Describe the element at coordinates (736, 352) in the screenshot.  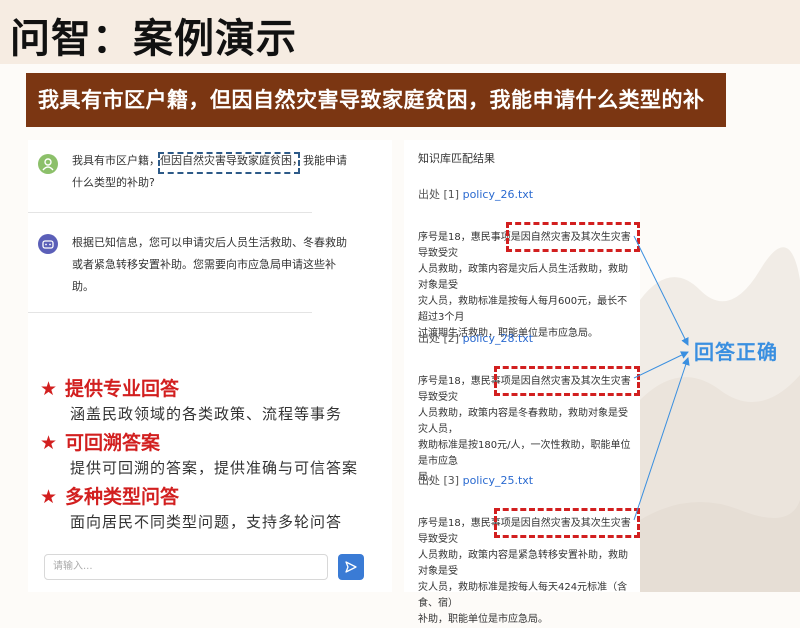
I see `correct-answer-label: 回答正确` at that location.